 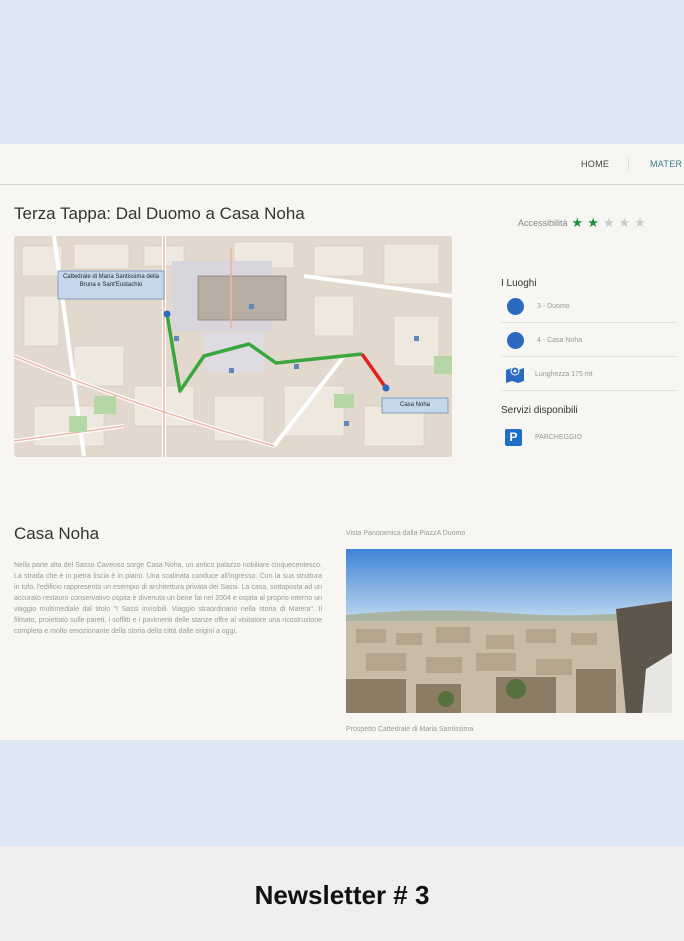 I want to click on list-item-duomo: 3 - Duomo, so click(x=589, y=306).